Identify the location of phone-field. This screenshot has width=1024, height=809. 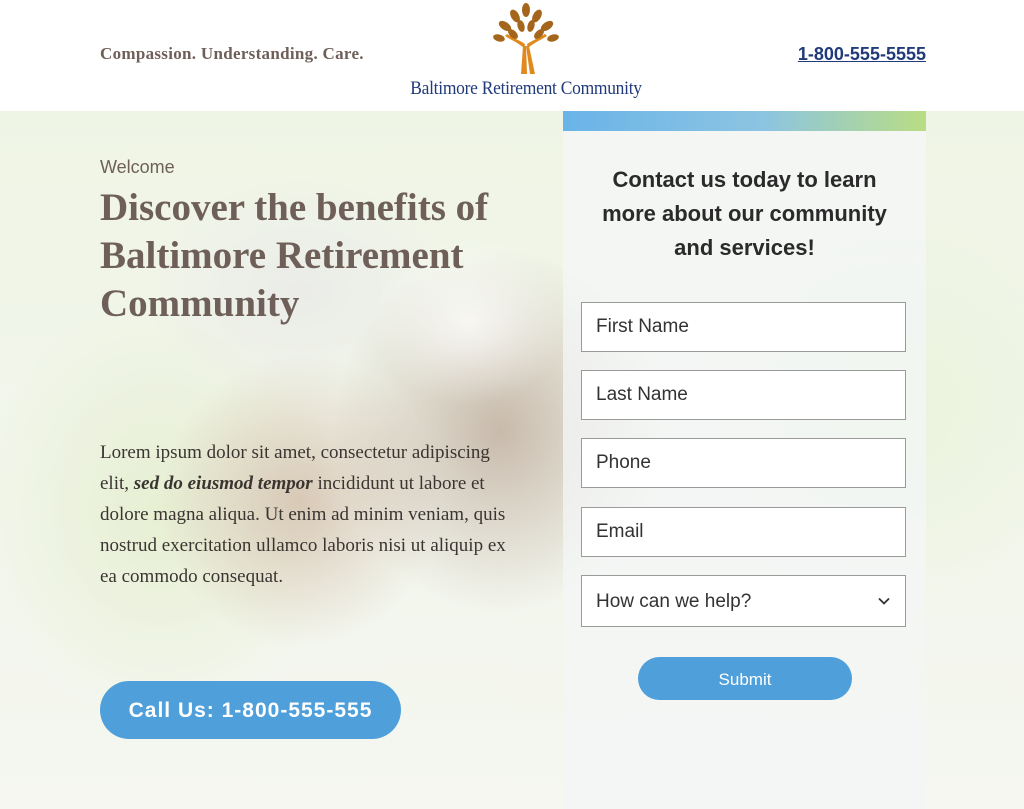
(743, 463).